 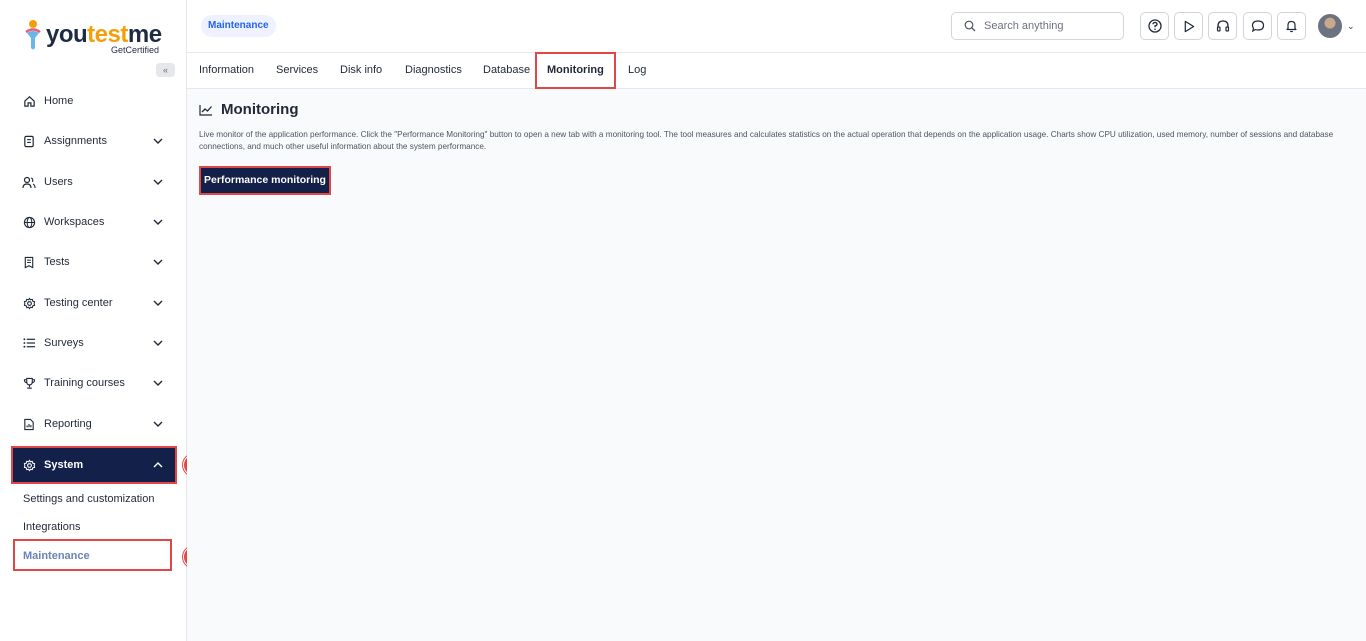 I want to click on globe-icon, so click(x=29, y=222).